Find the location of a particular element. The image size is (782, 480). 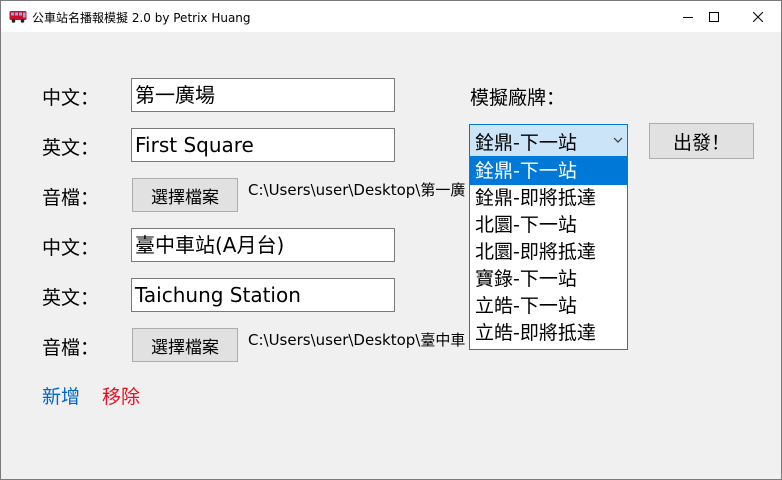

station2-zh-label: 中文： is located at coordinates (71, 248).